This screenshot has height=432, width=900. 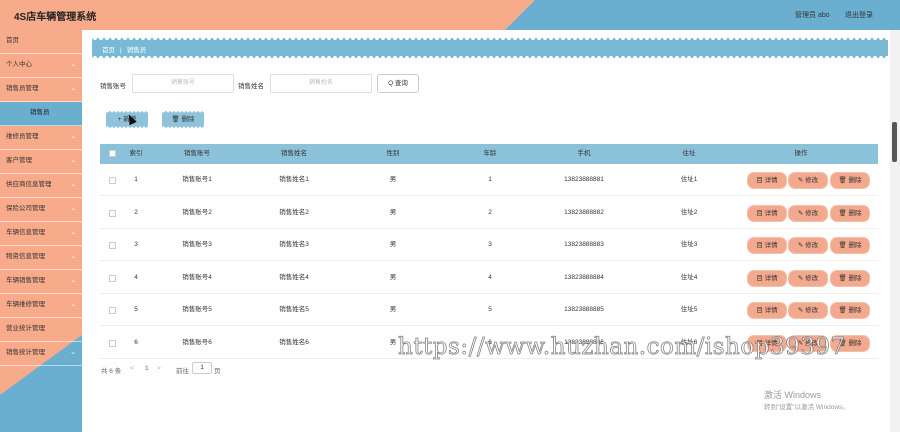 I want to click on pagination-next: >, so click(x=159, y=368).